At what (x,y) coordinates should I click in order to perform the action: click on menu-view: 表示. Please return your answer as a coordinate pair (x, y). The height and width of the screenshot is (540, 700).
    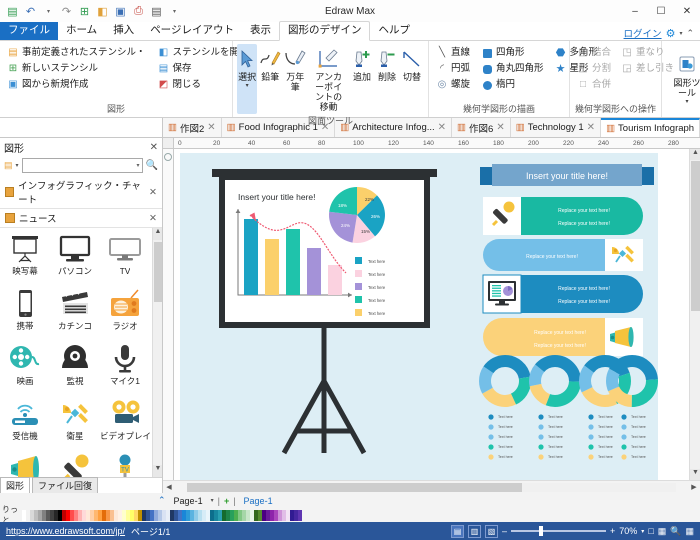
    Looking at the image, I should click on (260, 31).